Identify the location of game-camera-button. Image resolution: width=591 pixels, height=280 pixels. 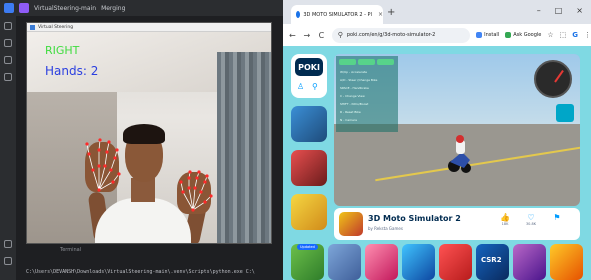
(565, 113).